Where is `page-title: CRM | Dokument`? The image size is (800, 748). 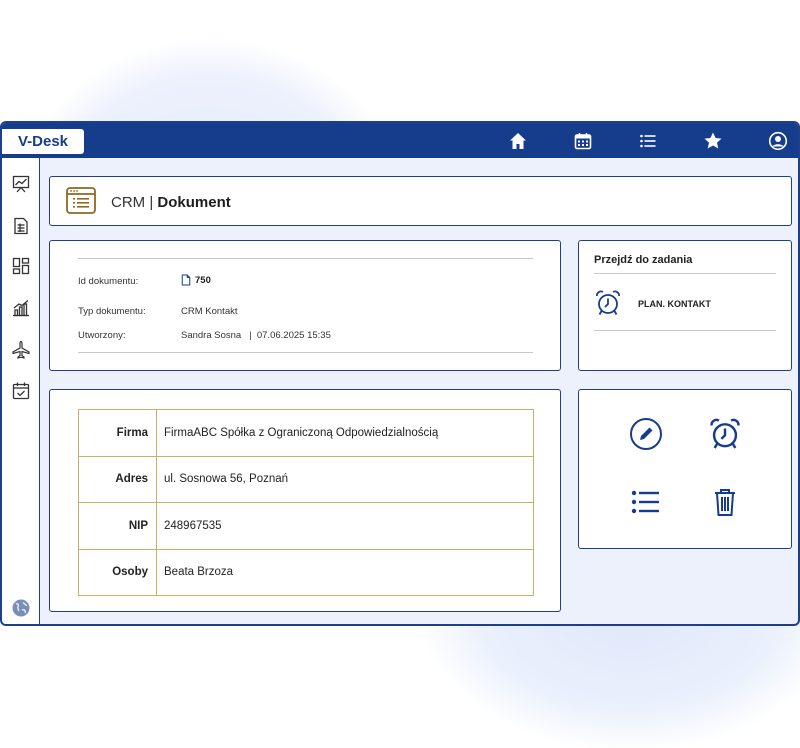 page-title: CRM | Dokument is located at coordinates (171, 202).